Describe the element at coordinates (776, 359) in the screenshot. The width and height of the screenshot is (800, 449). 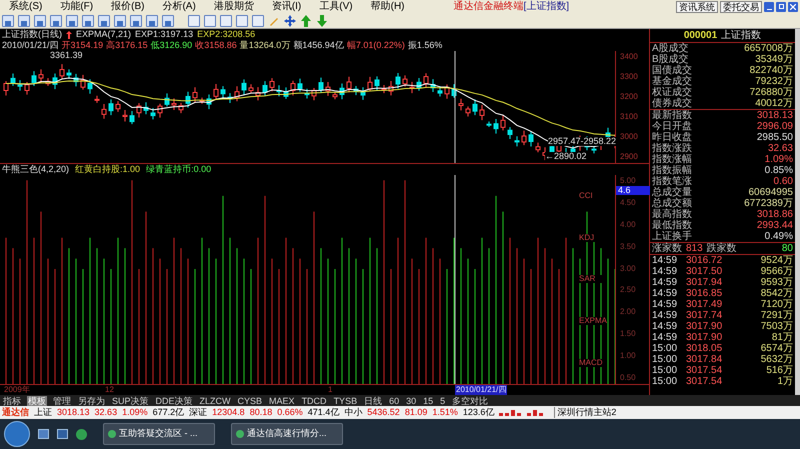
I see `trade-volume: 5632万` at that location.